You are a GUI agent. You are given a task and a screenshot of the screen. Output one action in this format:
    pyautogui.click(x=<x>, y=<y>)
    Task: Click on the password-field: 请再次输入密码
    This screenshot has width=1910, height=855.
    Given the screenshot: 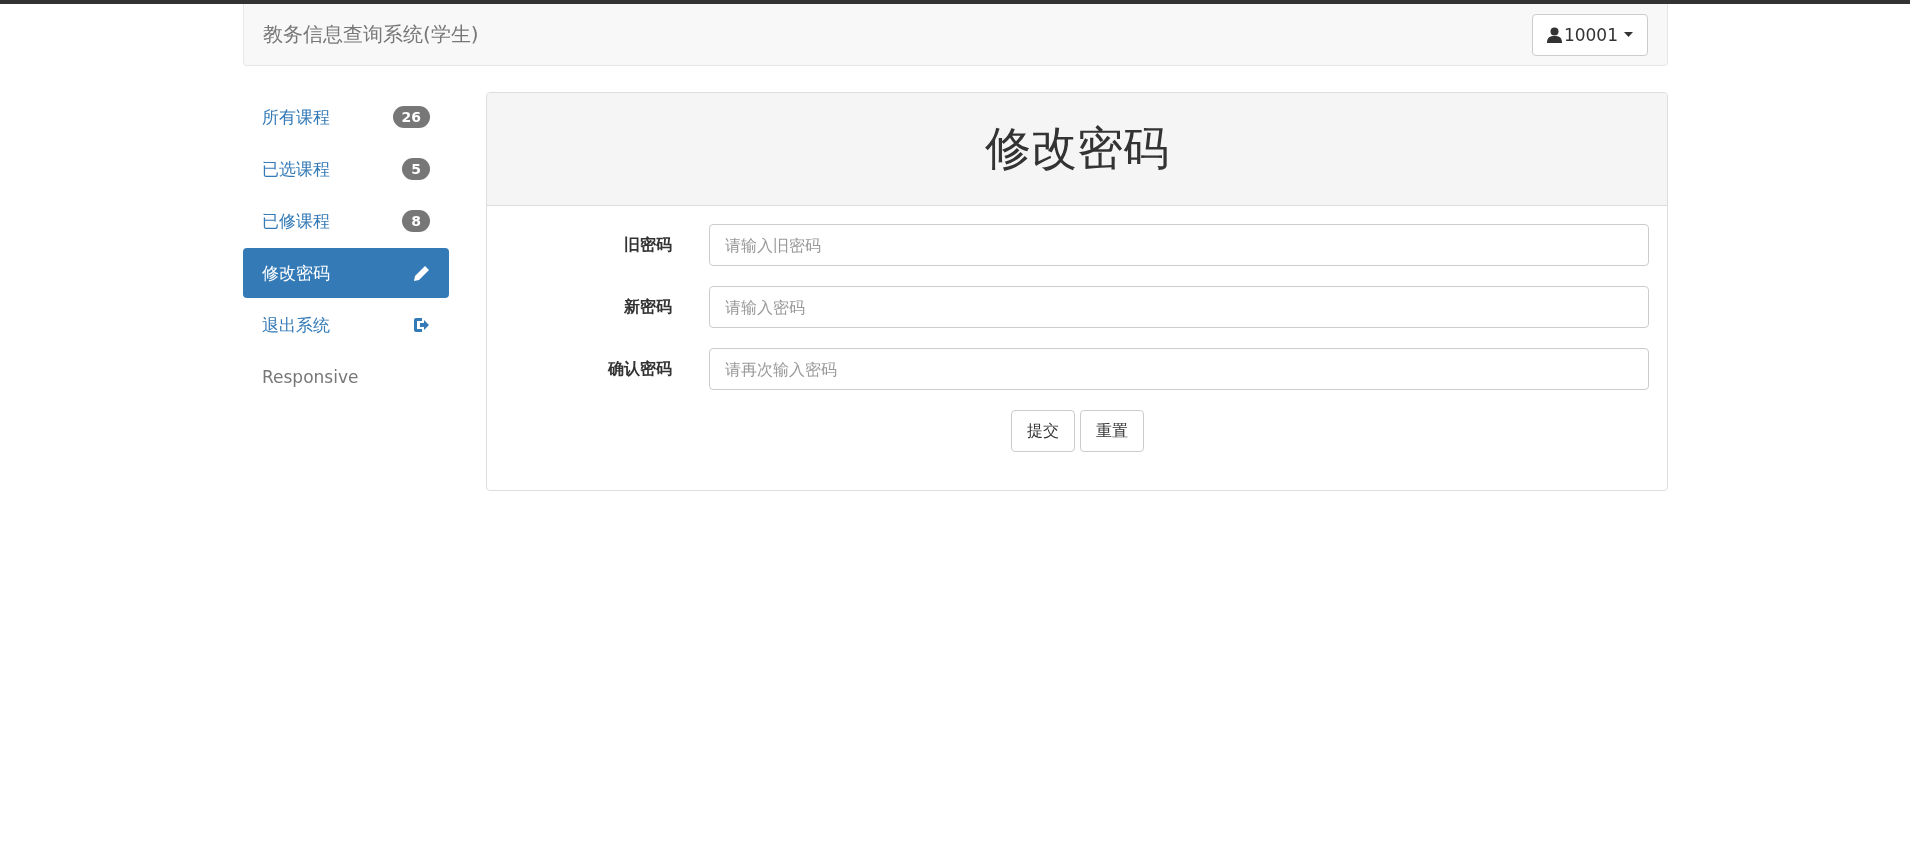 What is the action you would take?
    pyautogui.click(x=1179, y=369)
    